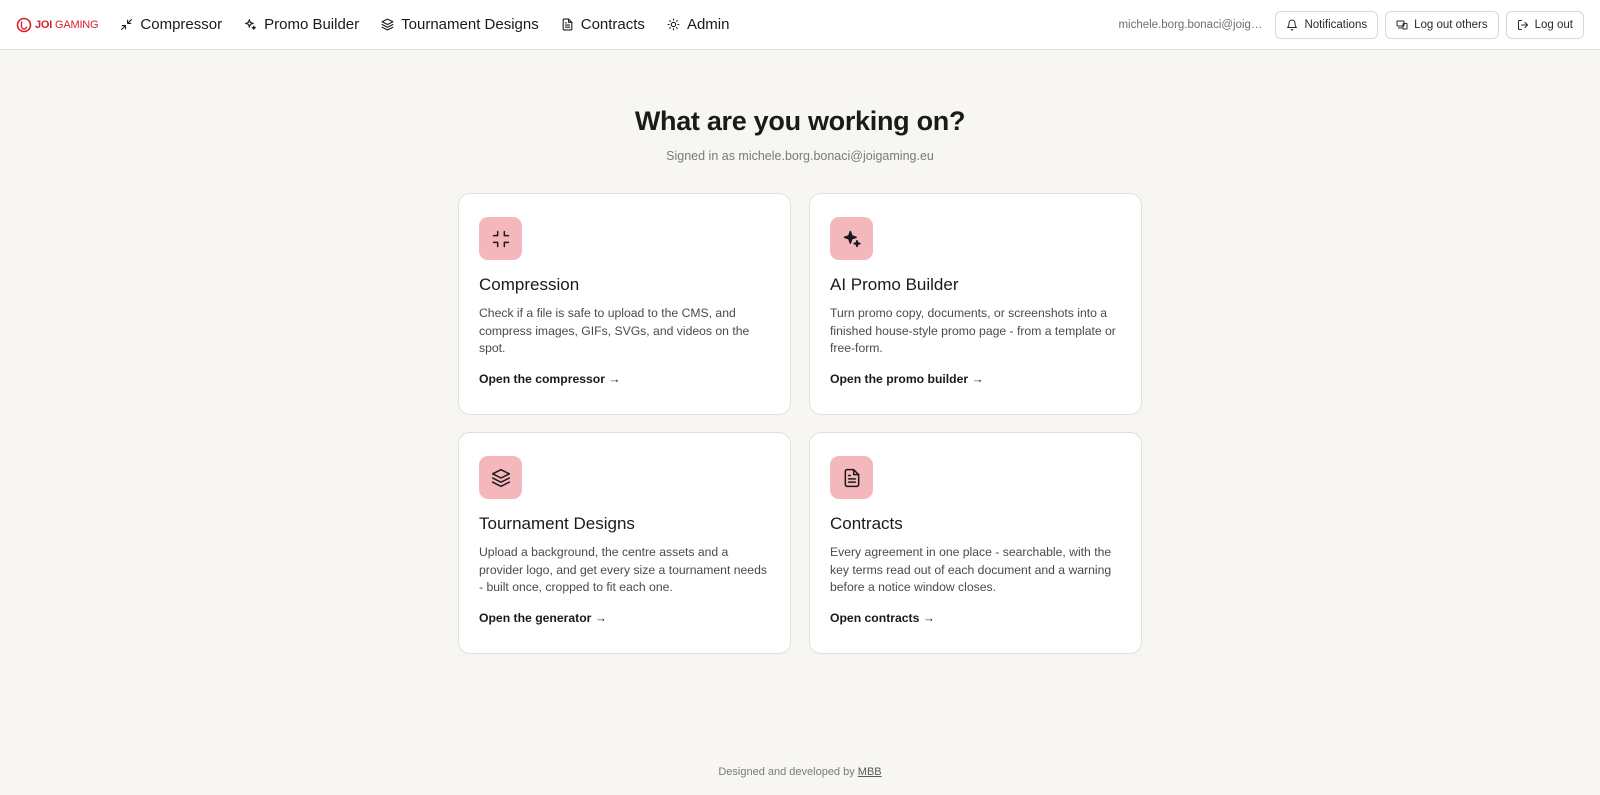  Describe the element at coordinates (24, 24) in the screenshot. I see `logo-mark-icon` at that location.